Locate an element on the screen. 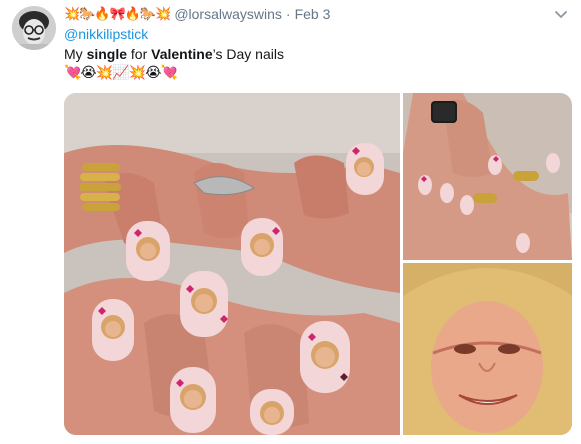 The image size is (581, 444). tweet-text: My single for Valentine’s Day nails is located at coordinates (174, 54).